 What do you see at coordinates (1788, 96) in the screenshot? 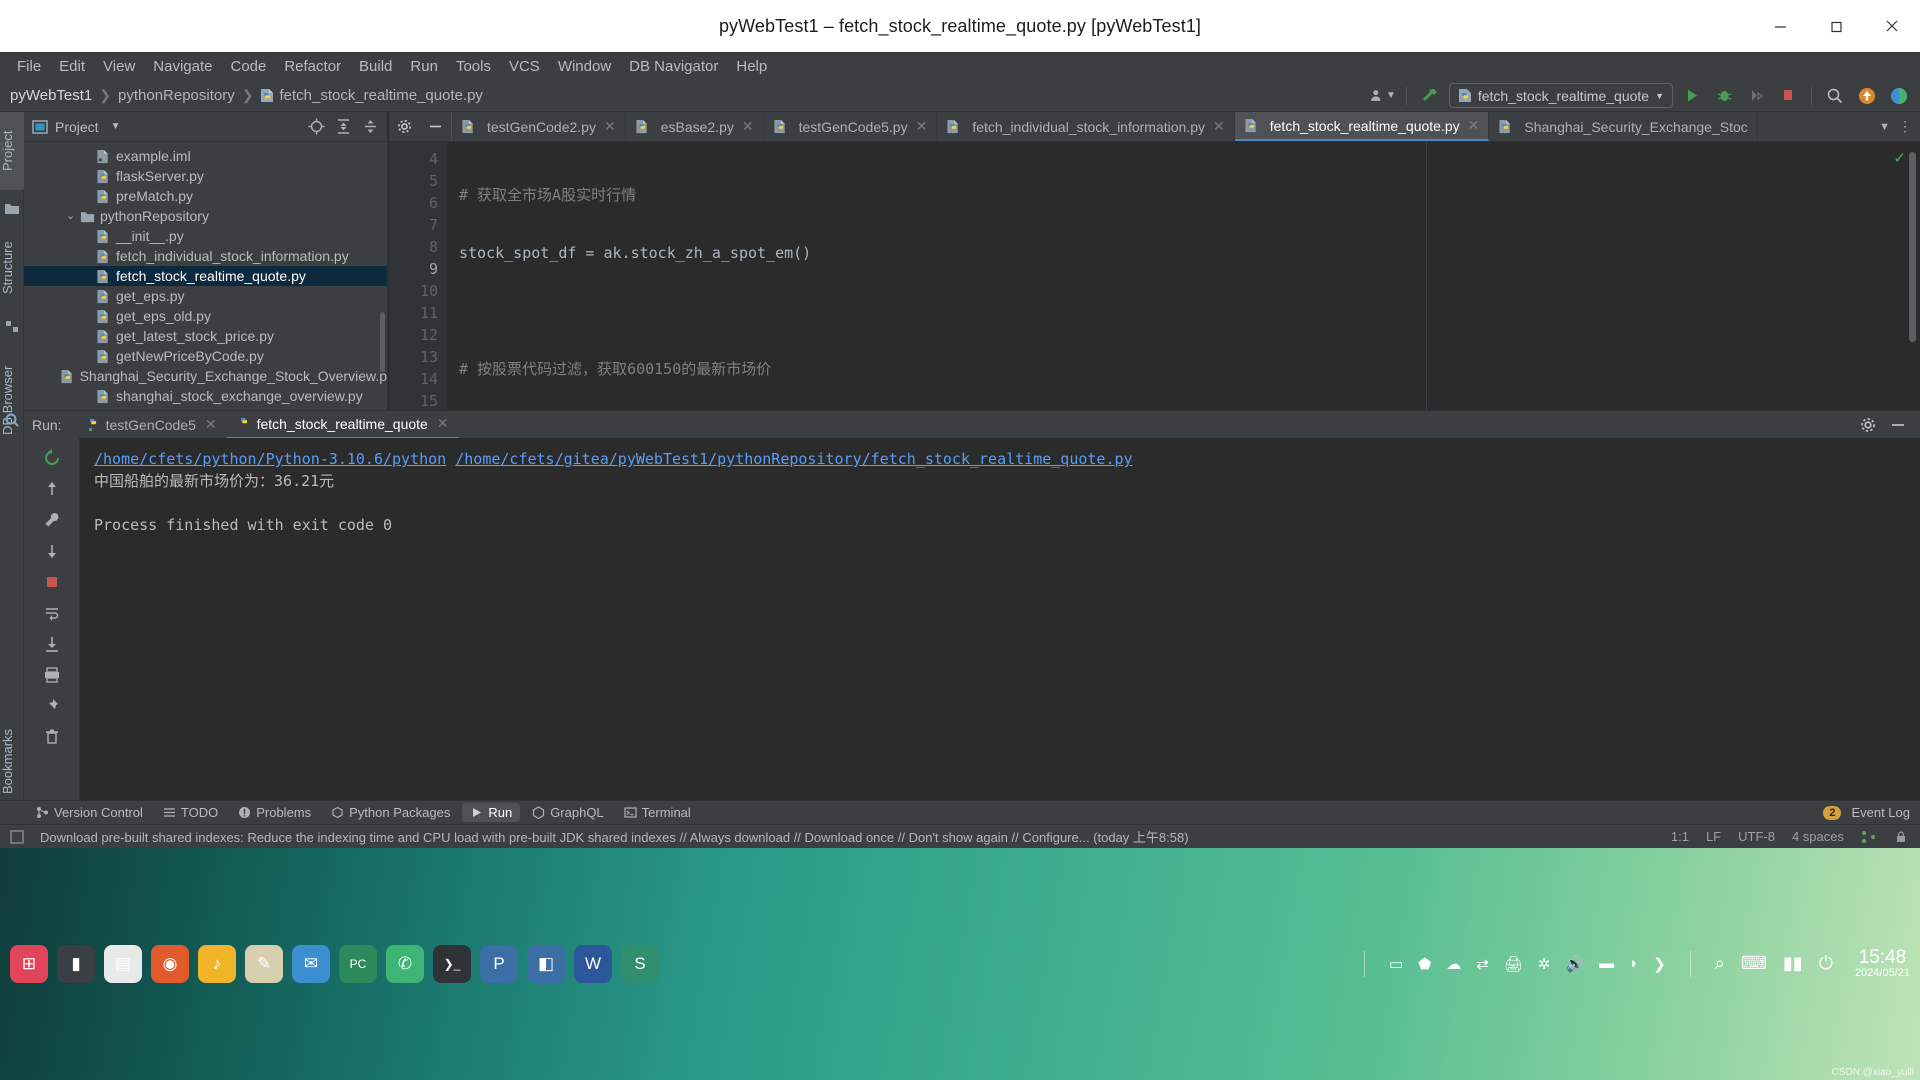
I see `stop-button` at bounding box center [1788, 96].